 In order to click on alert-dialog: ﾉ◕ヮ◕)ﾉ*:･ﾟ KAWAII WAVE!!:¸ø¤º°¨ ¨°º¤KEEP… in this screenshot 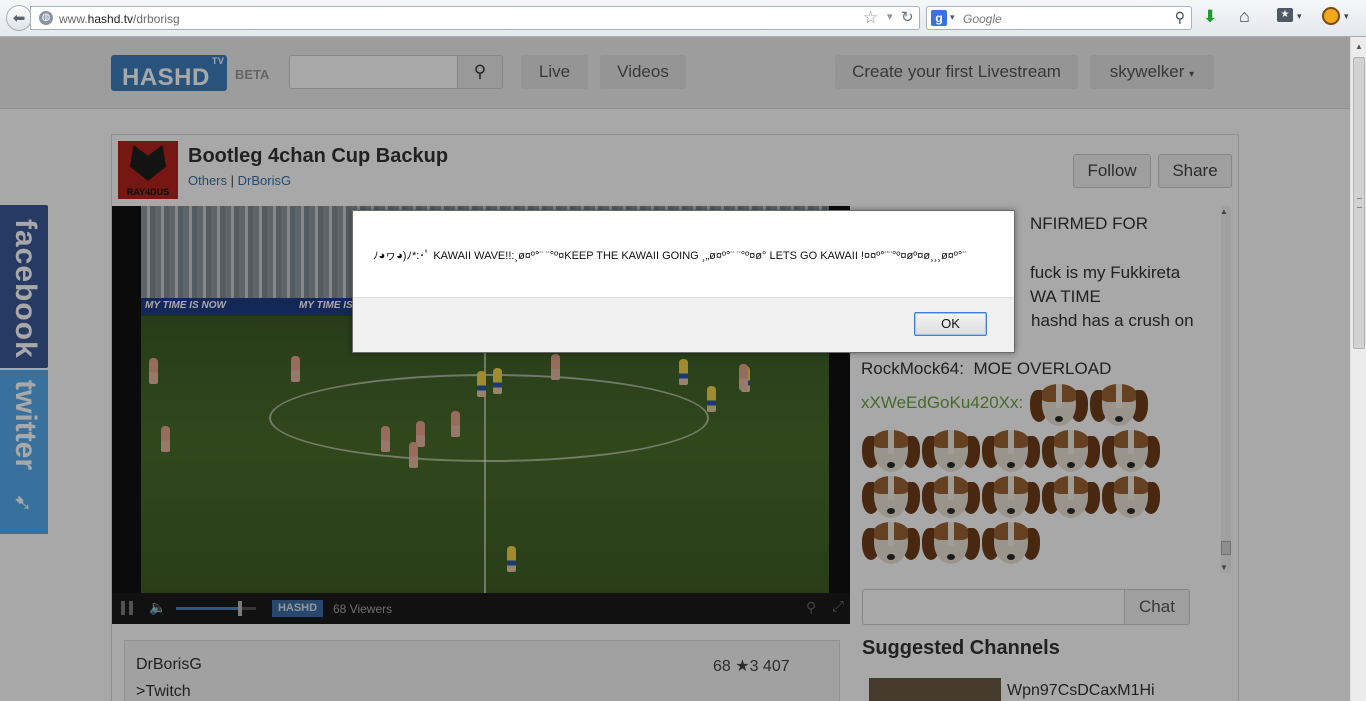, I will do `click(683, 281)`.